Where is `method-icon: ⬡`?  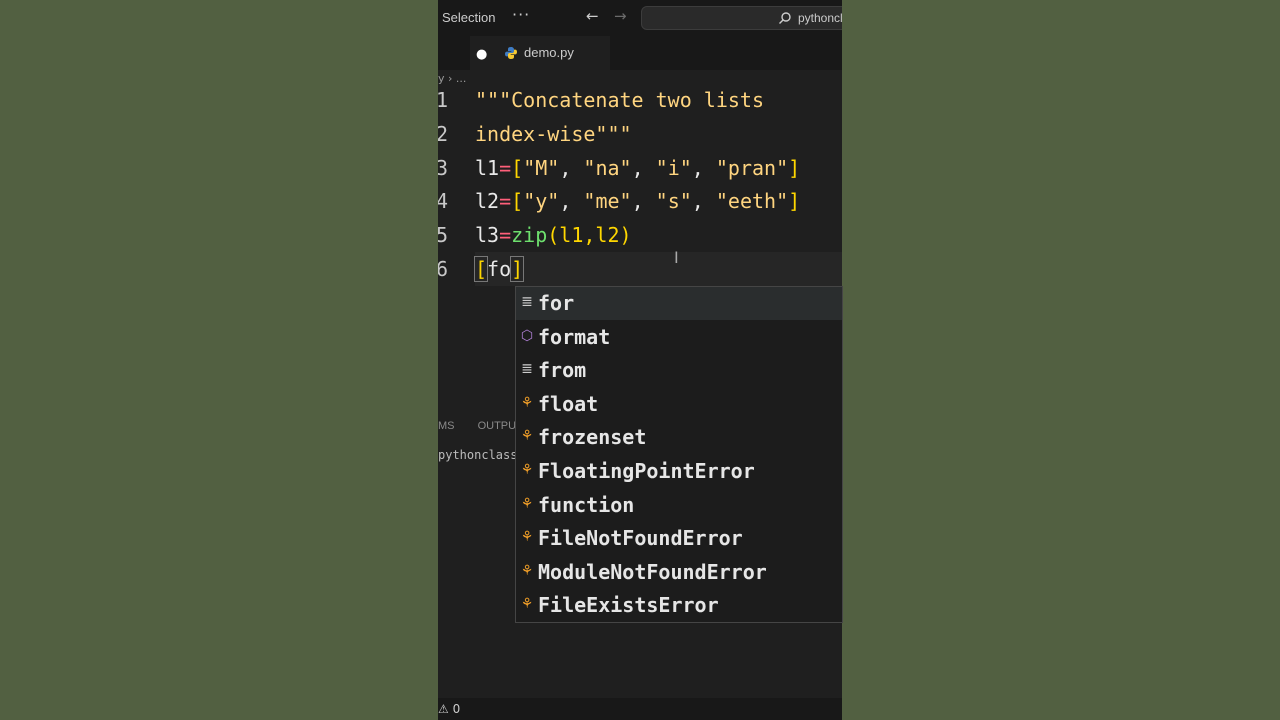
method-icon: ⬡ is located at coordinates (527, 335).